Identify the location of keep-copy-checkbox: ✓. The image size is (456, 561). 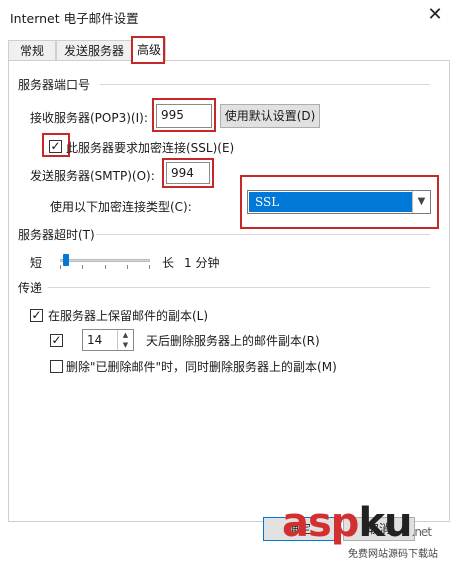
(36, 315).